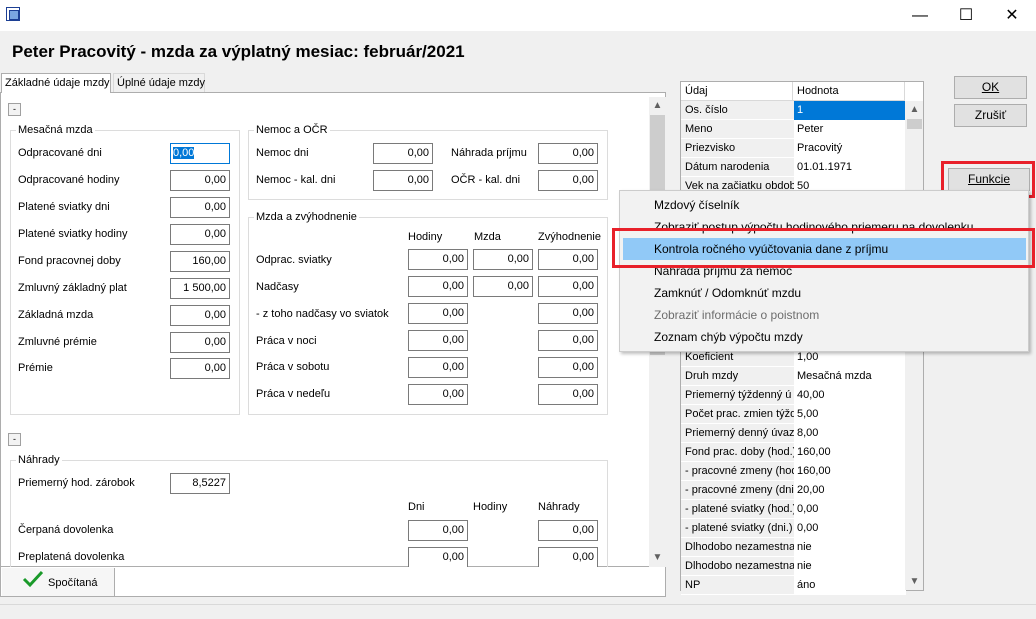 This screenshot has width=1036, height=619. Describe the element at coordinates (14, 439) in the screenshot. I see `section2-collapse-button: -` at that location.